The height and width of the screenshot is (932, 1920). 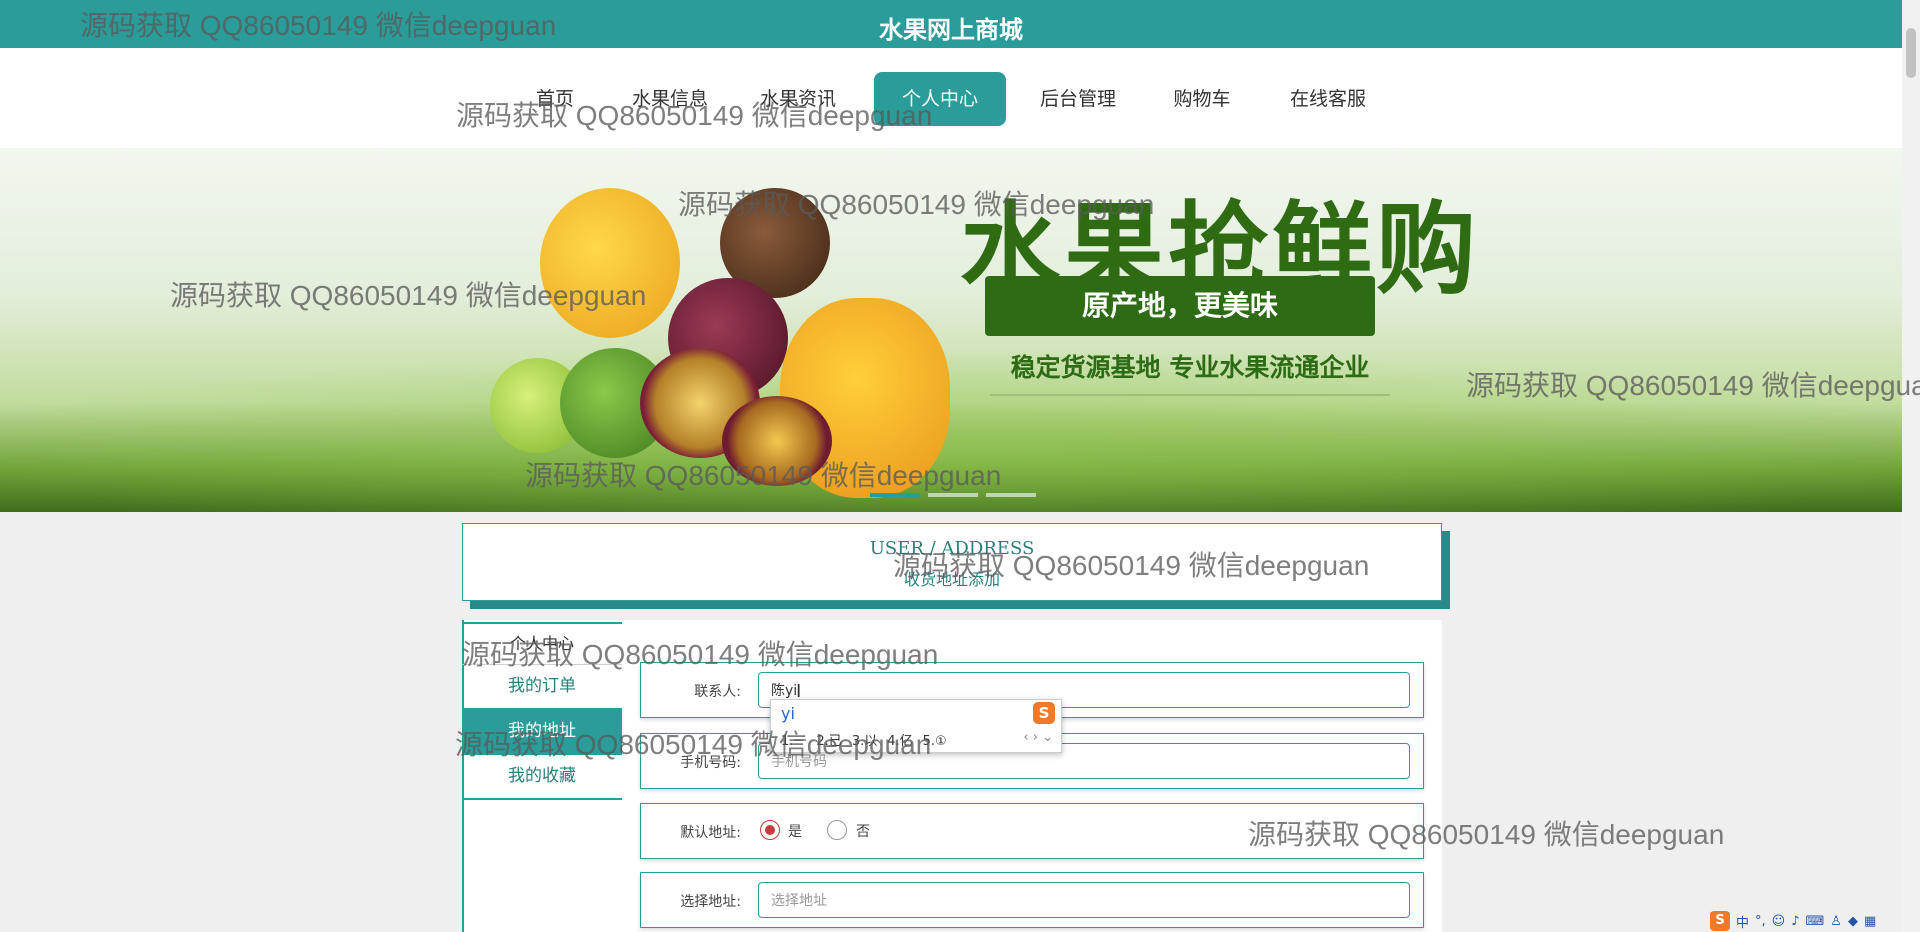 I want to click on side-item-address: 我的地址, so click(x=542, y=732).